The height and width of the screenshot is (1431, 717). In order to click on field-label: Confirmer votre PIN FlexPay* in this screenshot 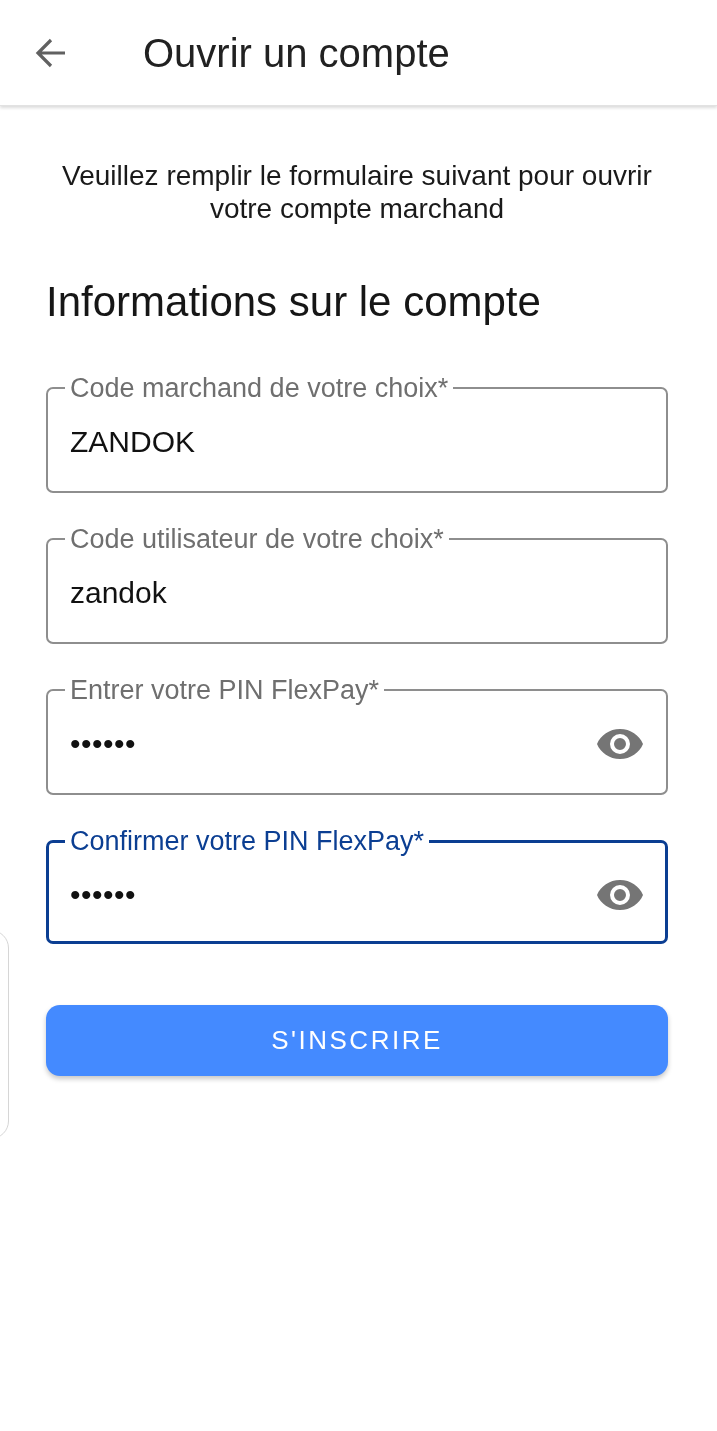, I will do `click(247, 841)`.